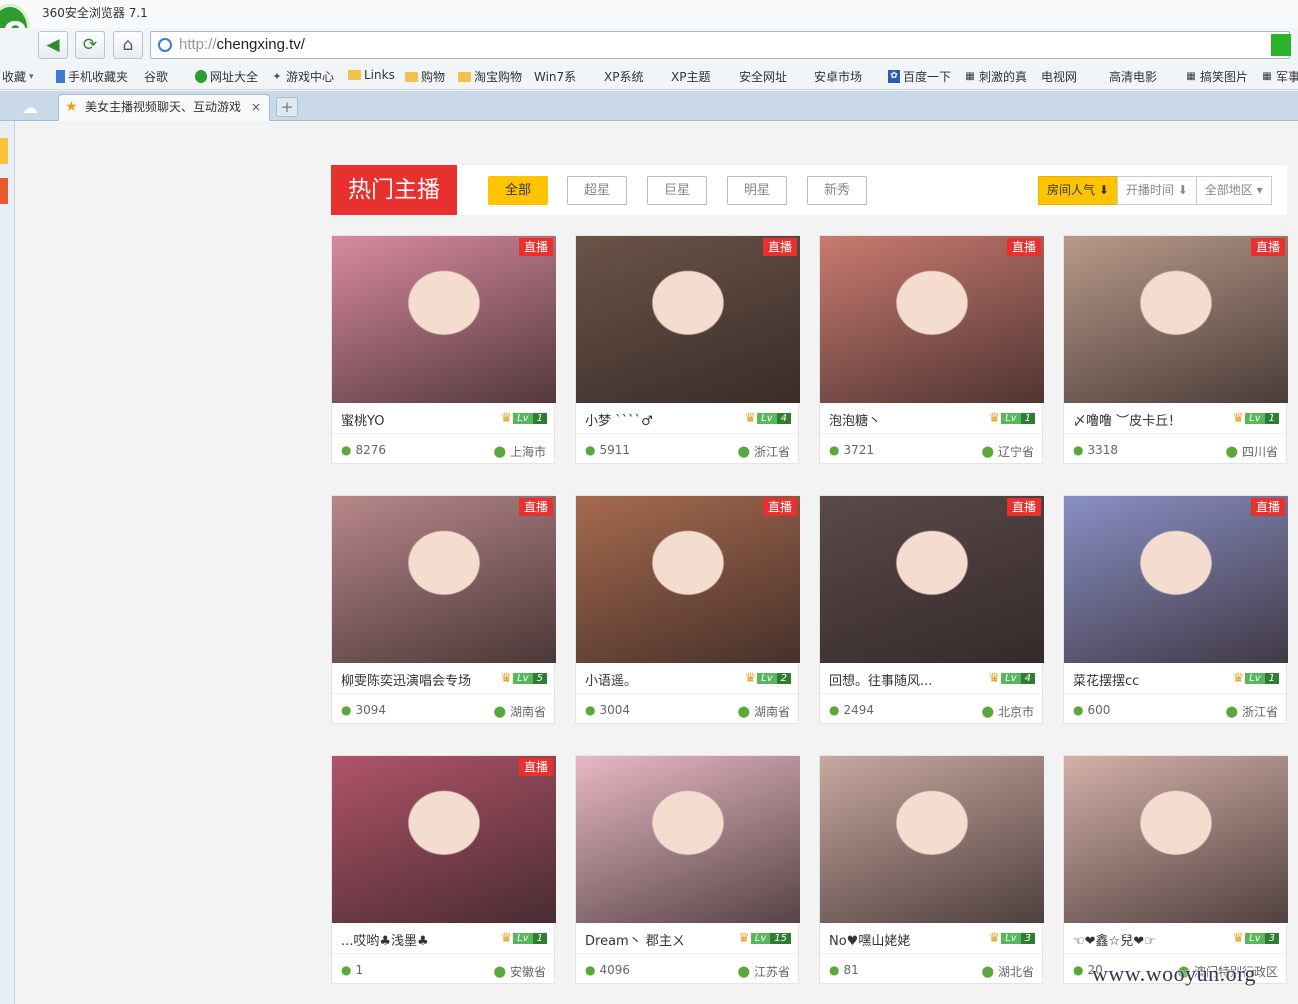 The width and height of the screenshot is (1298, 1004). I want to click on tab-active: ★ 美女主播视频聊天、互动游戏 ×, so click(164, 107).